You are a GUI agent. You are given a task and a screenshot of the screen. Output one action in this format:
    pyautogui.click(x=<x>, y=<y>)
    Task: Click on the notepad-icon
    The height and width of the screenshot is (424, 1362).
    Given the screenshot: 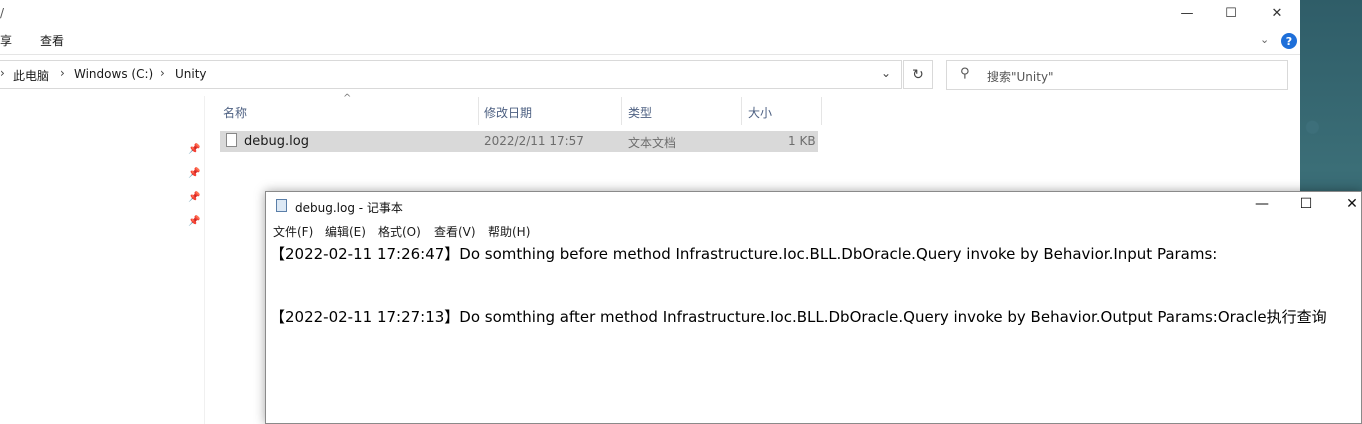 What is the action you would take?
    pyautogui.click(x=281, y=205)
    